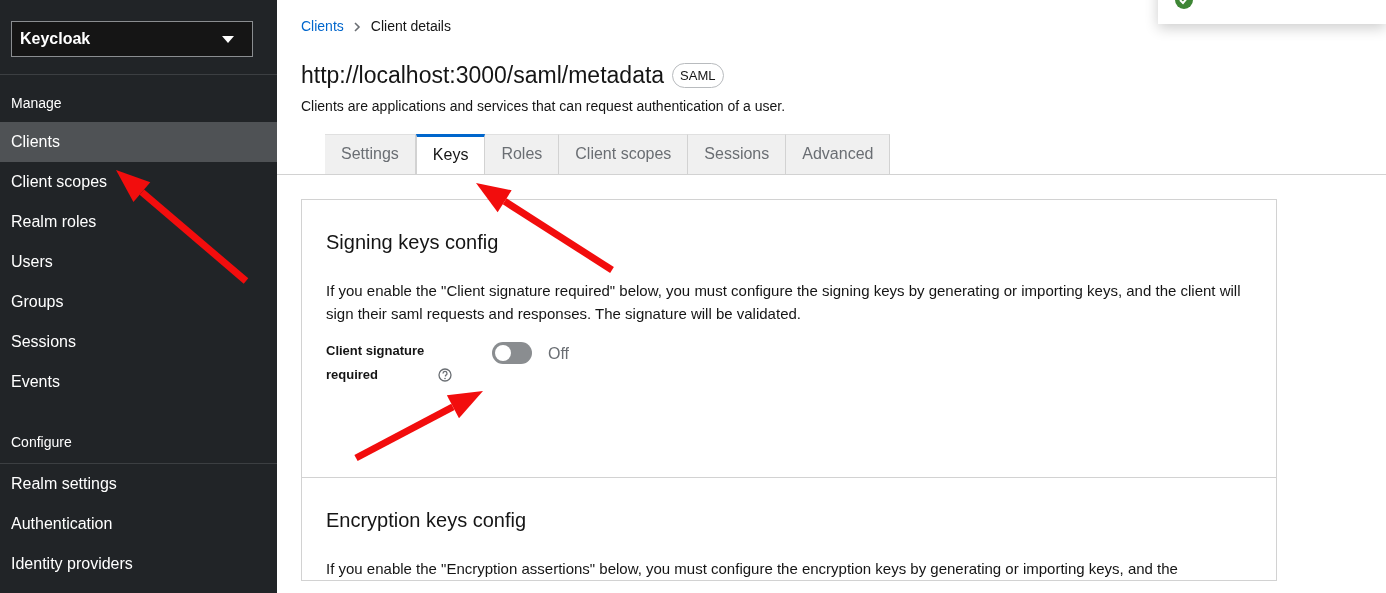 This screenshot has width=1386, height=593. What do you see at coordinates (138, 382) in the screenshot?
I see `nav-item: Events` at bounding box center [138, 382].